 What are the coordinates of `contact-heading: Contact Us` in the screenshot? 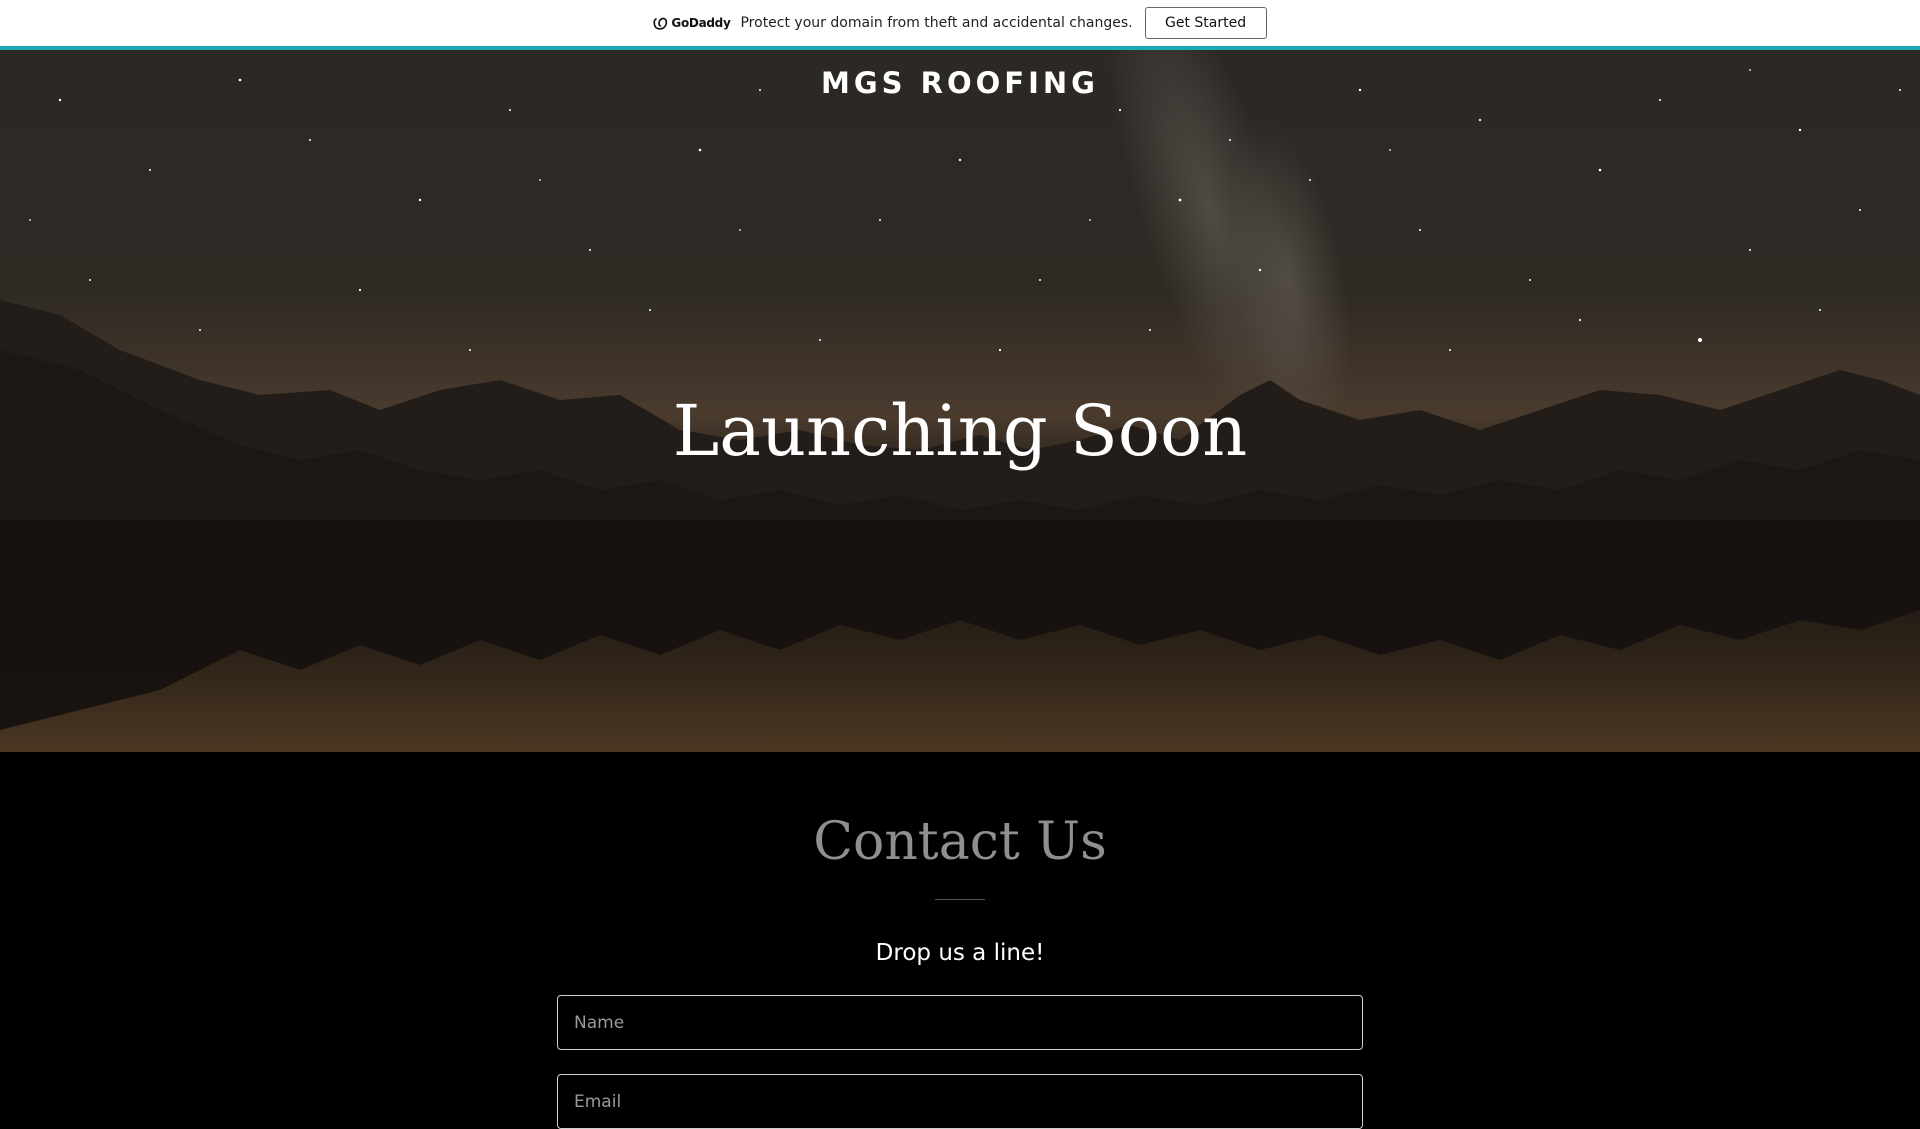 It's located at (960, 842).